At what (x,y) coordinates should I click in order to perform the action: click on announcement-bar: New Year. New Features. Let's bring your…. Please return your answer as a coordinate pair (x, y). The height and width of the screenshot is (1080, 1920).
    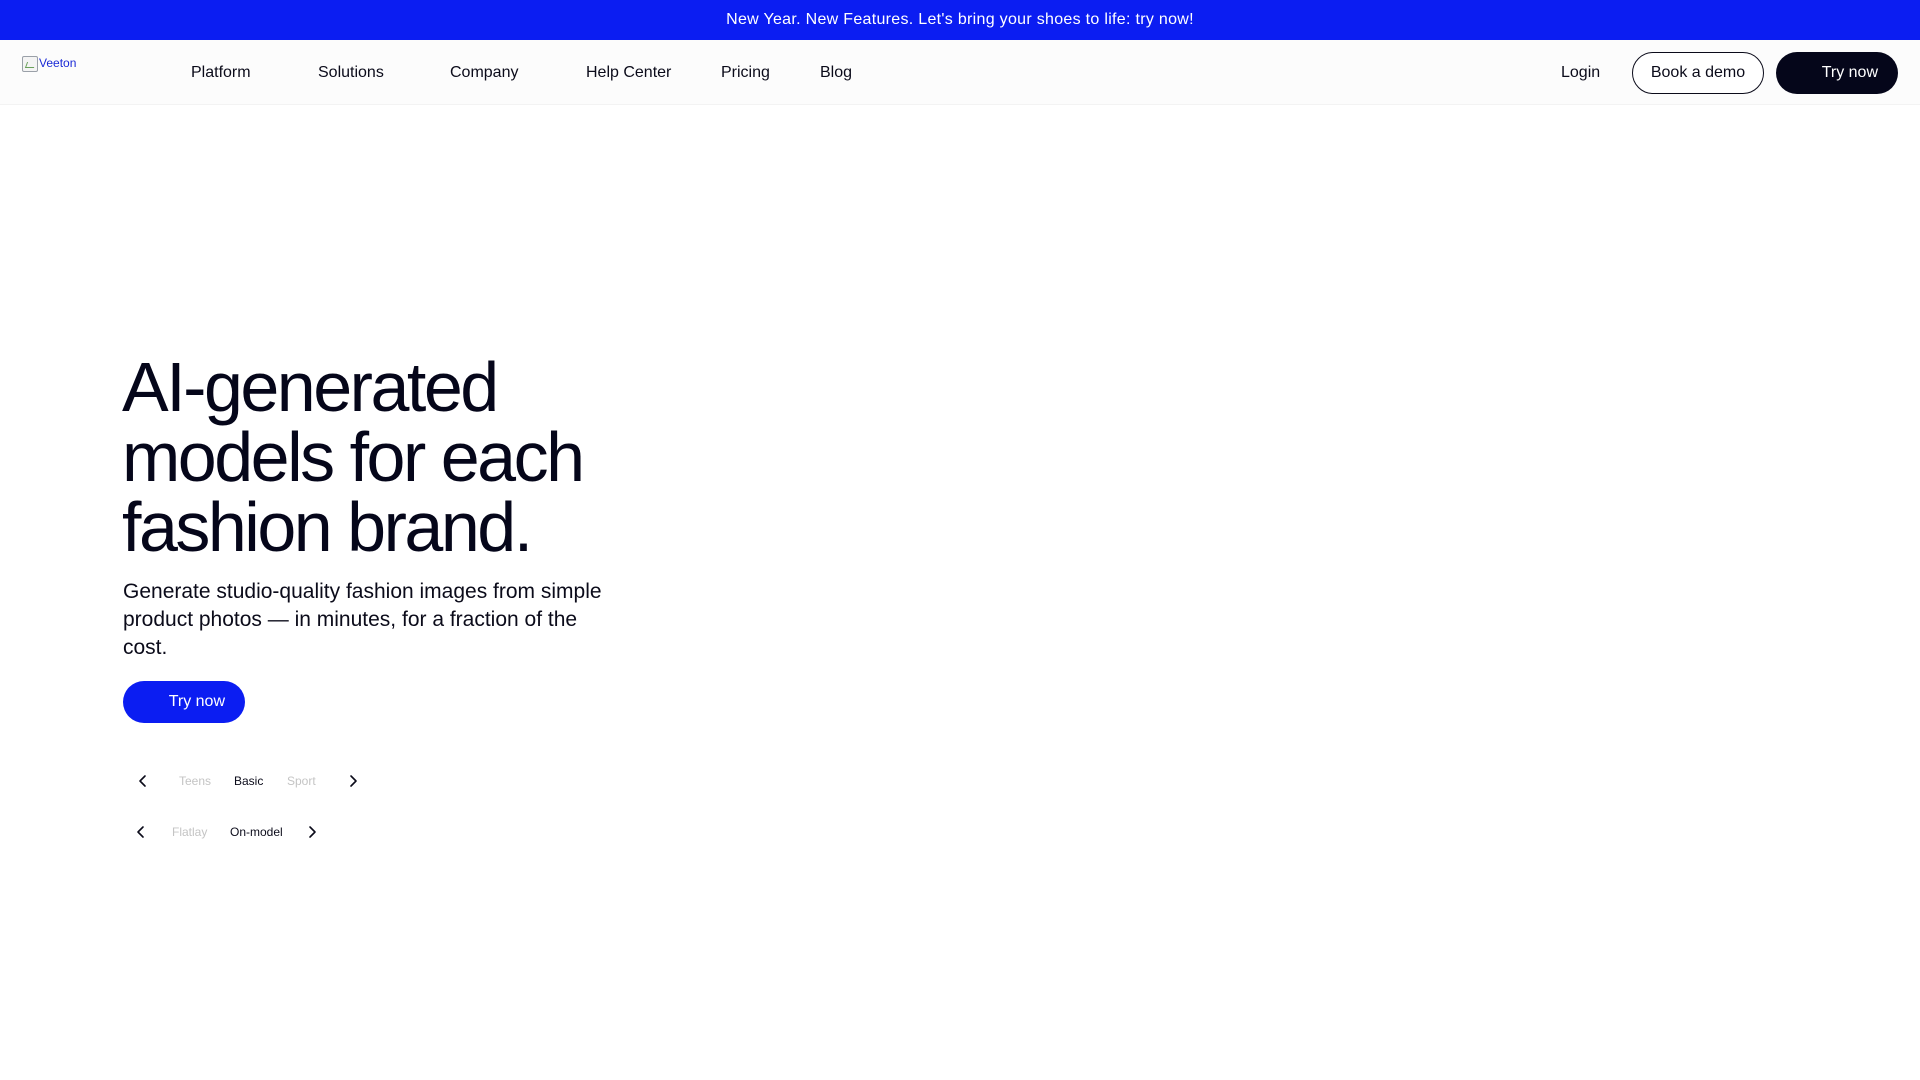
    Looking at the image, I should click on (960, 20).